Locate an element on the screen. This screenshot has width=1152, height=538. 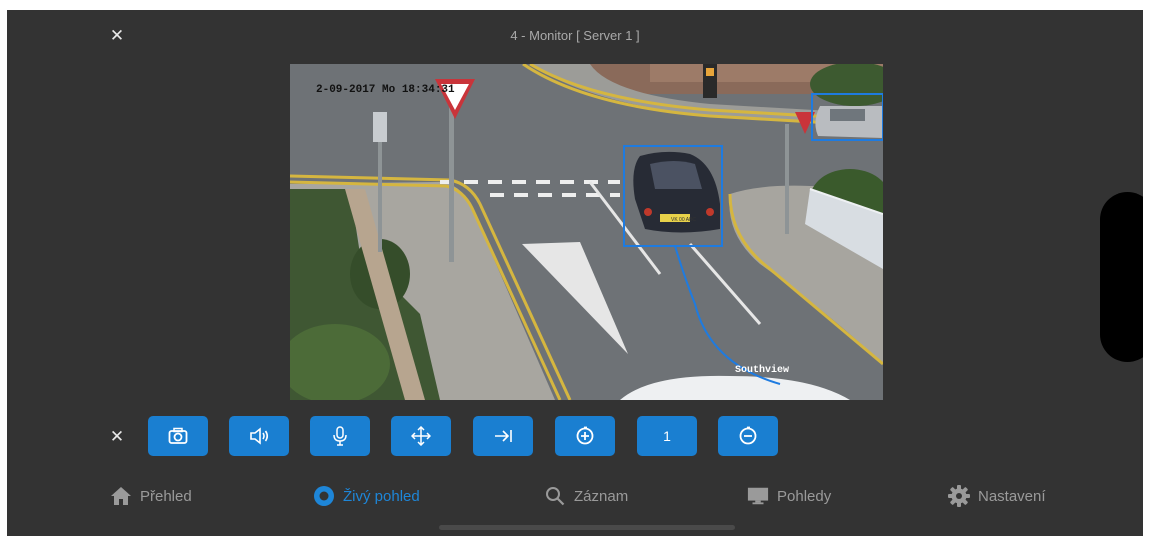
audio-button is located at coordinates (259, 436).